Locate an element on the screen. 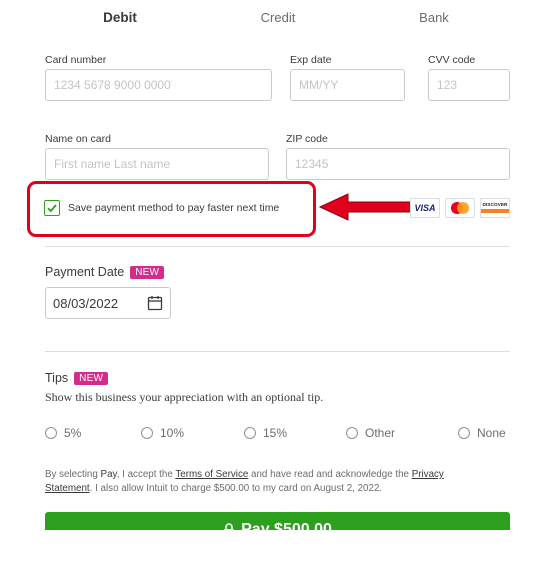 The image size is (548, 573). exp-date-label: Exp date is located at coordinates (311, 60).